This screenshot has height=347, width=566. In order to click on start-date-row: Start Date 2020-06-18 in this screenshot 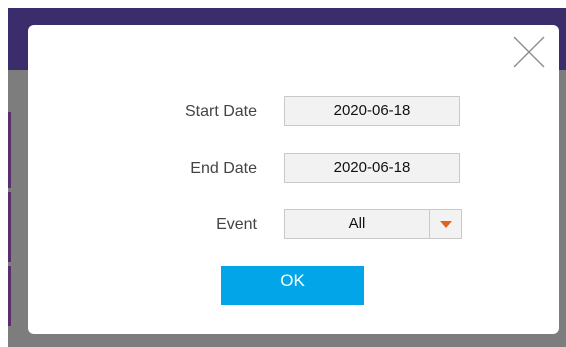, I will do `click(293, 111)`.